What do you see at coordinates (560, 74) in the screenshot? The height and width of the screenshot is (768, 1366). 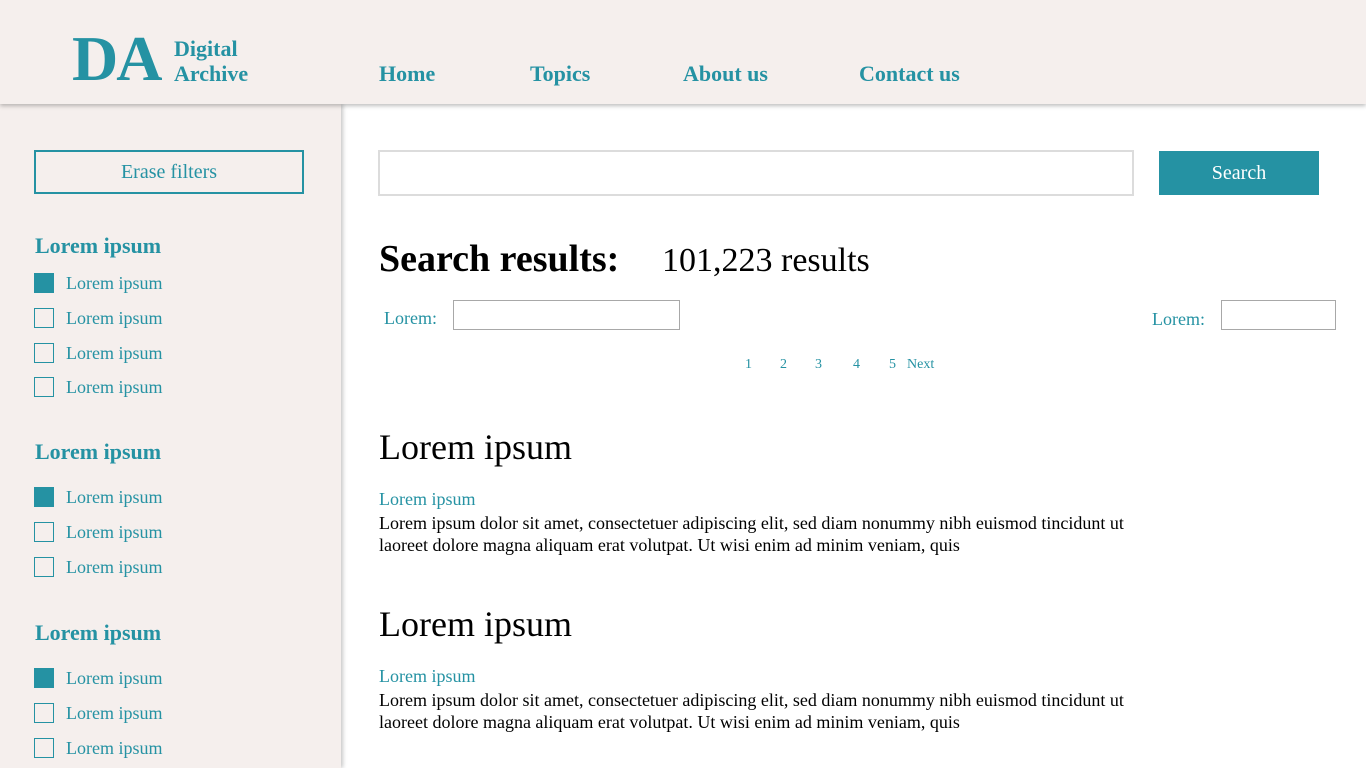 I see `nav-topics: Topics` at bounding box center [560, 74].